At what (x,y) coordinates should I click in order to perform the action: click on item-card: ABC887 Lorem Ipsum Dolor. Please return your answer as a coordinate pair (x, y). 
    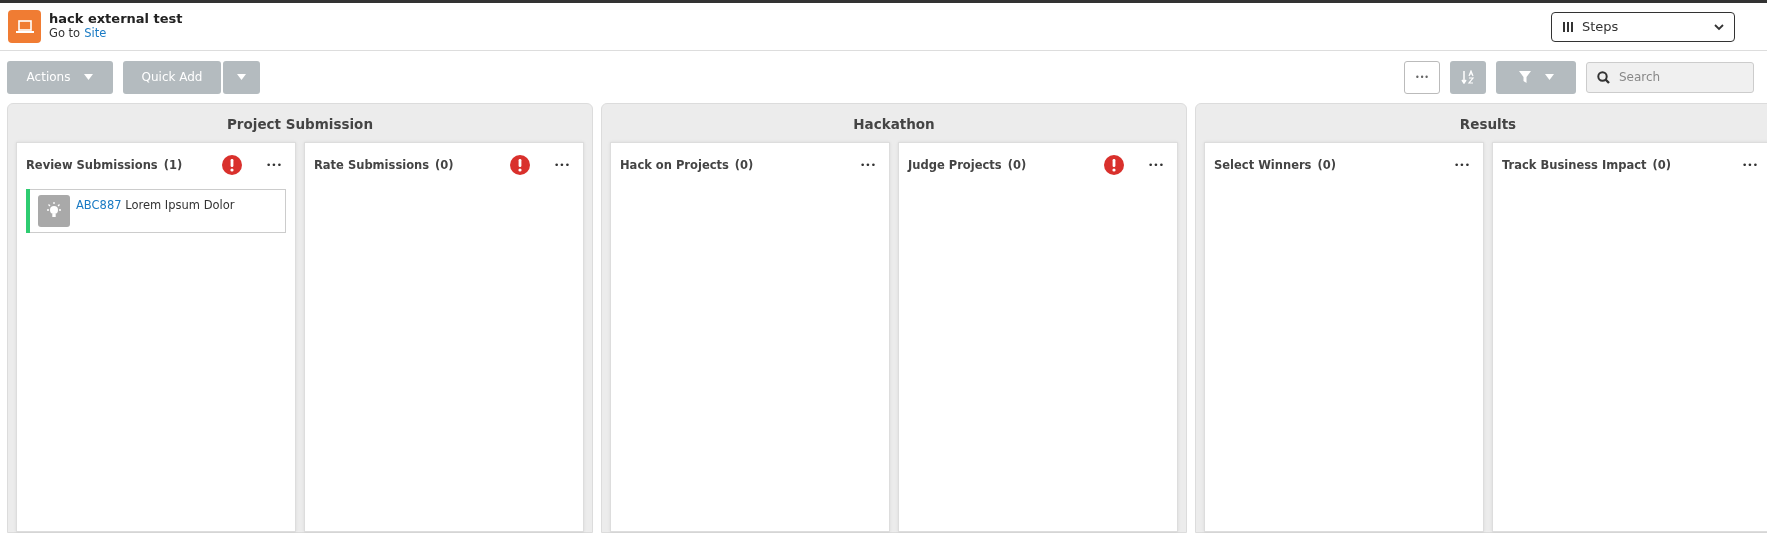
    Looking at the image, I should click on (156, 211).